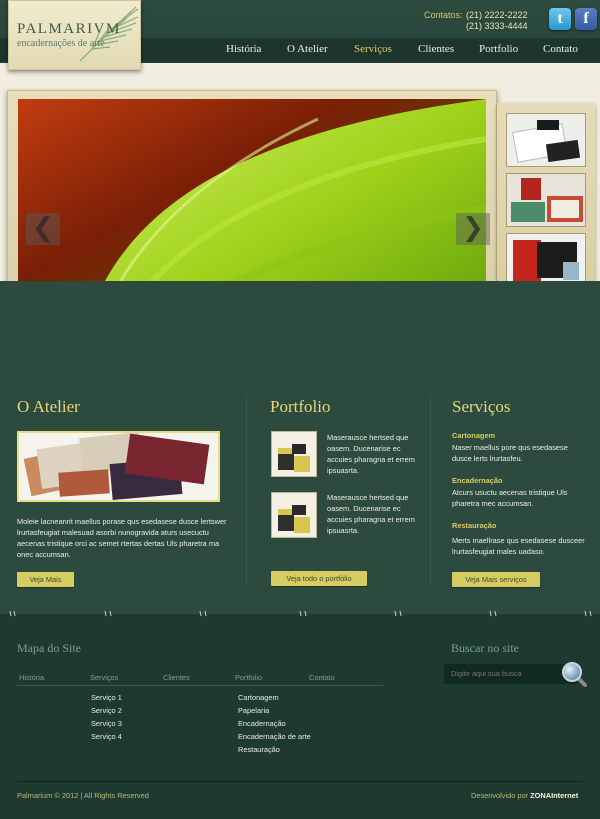 This screenshot has width=600, height=819. Describe the element at coordinates (243, 49) in the screenshot. I see `nav-historia: História` at that location.